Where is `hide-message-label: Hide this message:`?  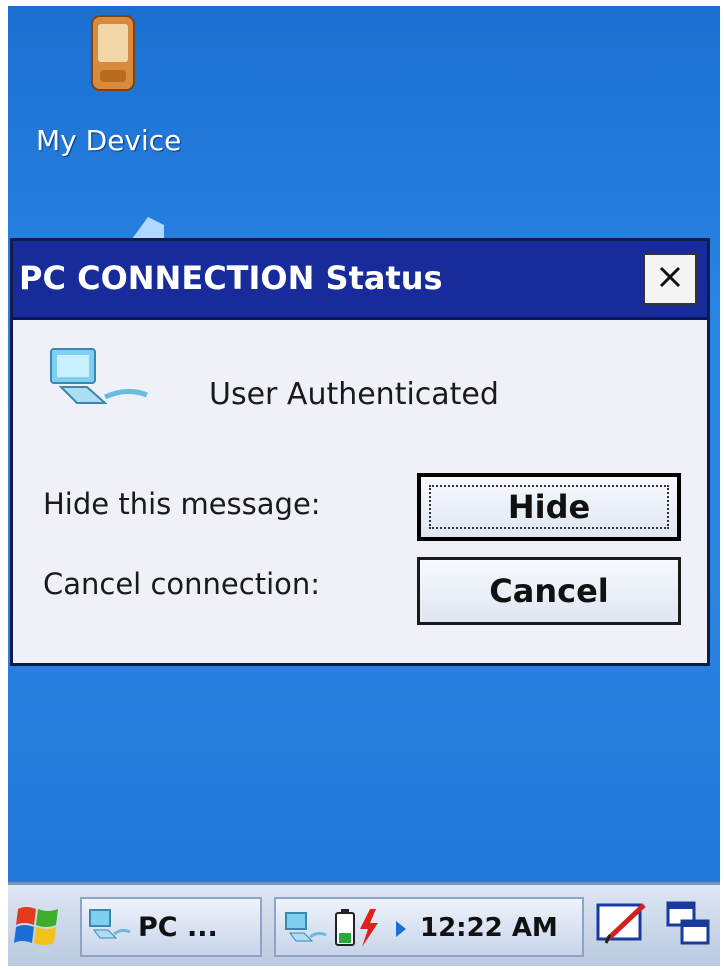 hide-message-label: Hide this message: is located at coordinates (182, 504).